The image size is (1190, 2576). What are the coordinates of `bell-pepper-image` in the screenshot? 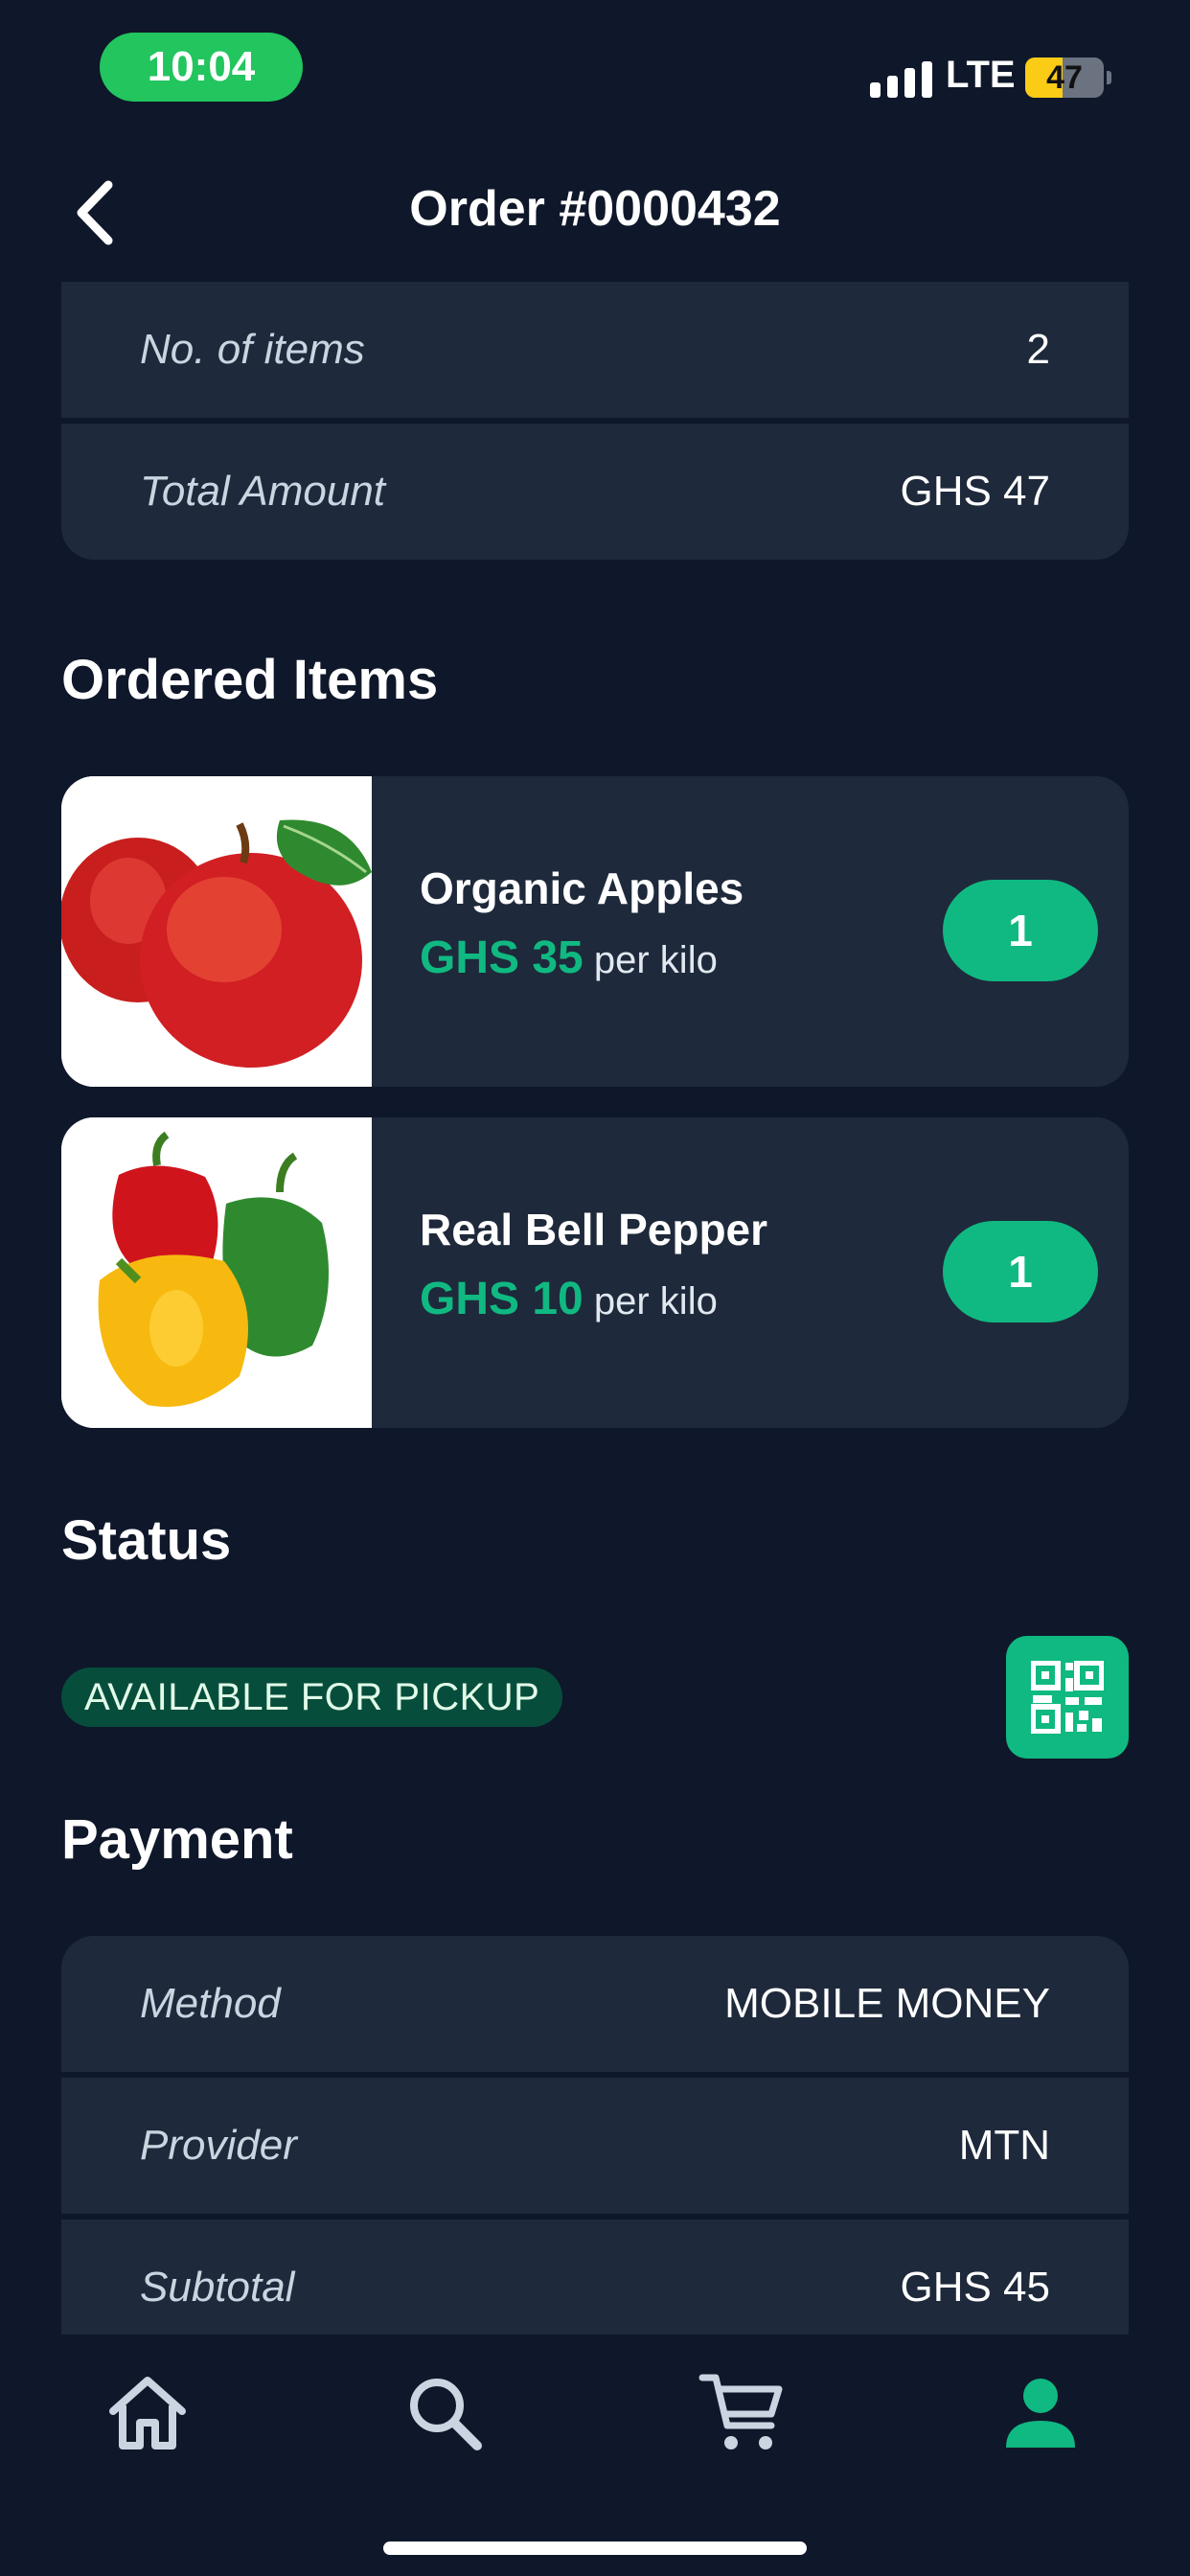 It's located at (217, 1272).